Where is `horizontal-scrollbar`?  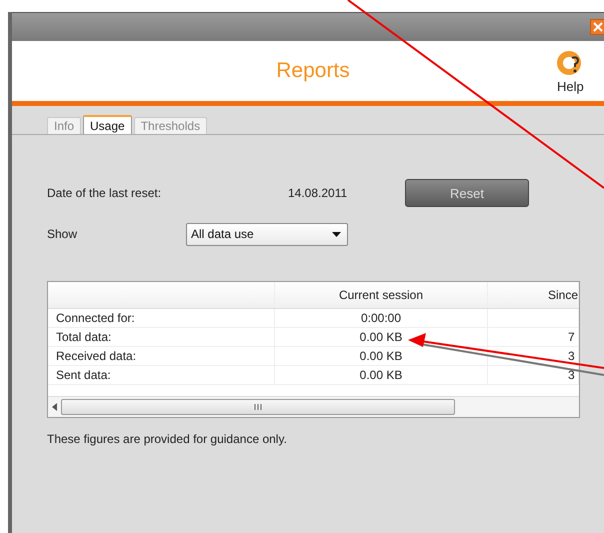 horizontal-scrollbar is located at coordinates (313, 406).